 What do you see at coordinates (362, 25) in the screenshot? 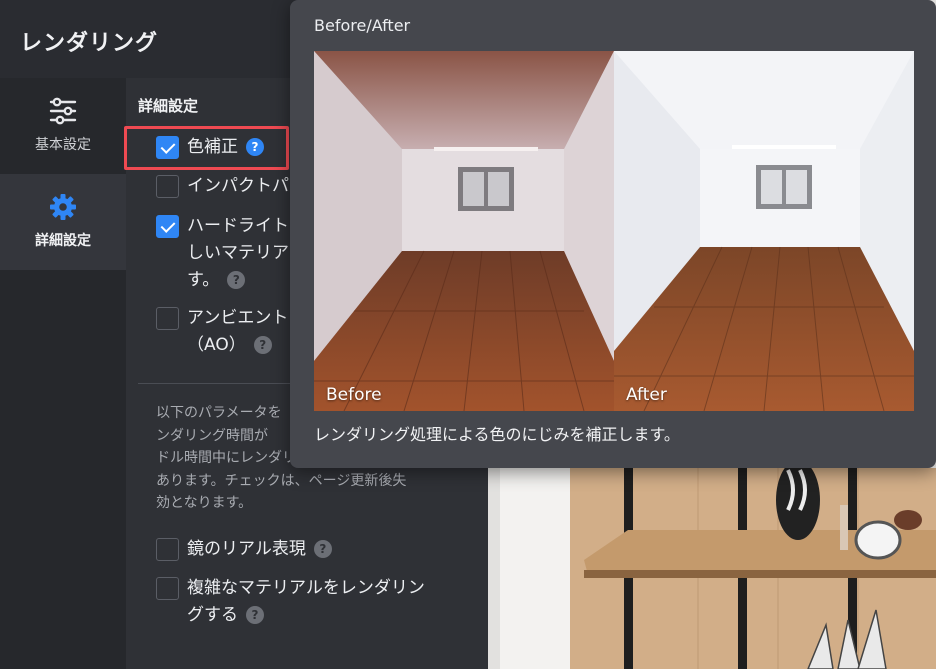
I see `popover-title: Before/After` at bounding box center [362, 25].